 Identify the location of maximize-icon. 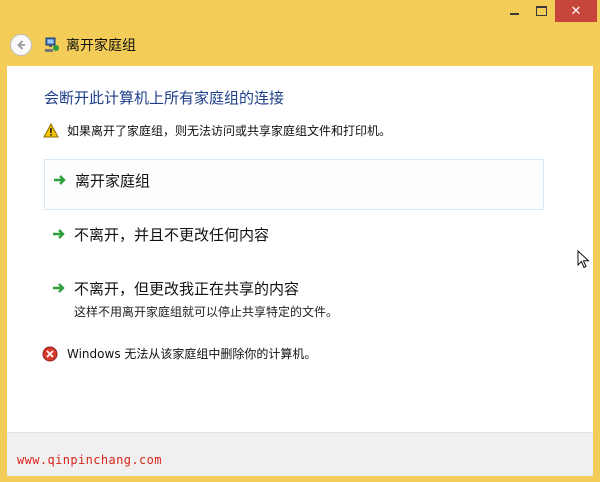
(541, 11).